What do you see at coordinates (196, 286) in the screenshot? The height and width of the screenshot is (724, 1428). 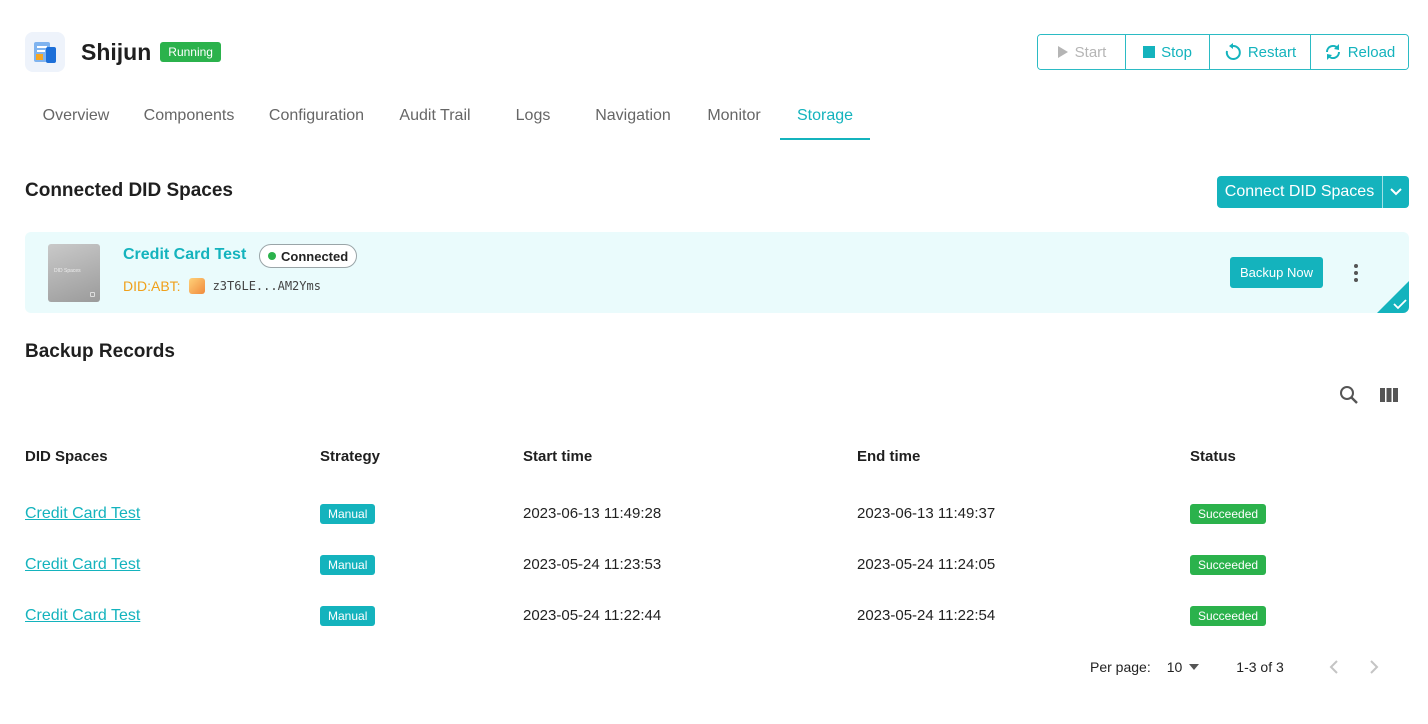 I see `did-avatar` at bounding box center [196, 286].